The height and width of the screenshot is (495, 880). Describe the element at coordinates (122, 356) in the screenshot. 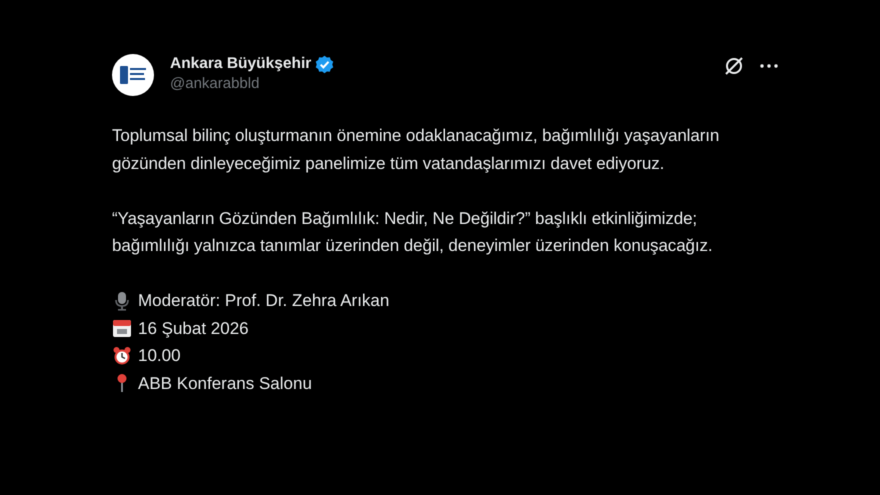

I see `alarm-clock-icon` at that location.